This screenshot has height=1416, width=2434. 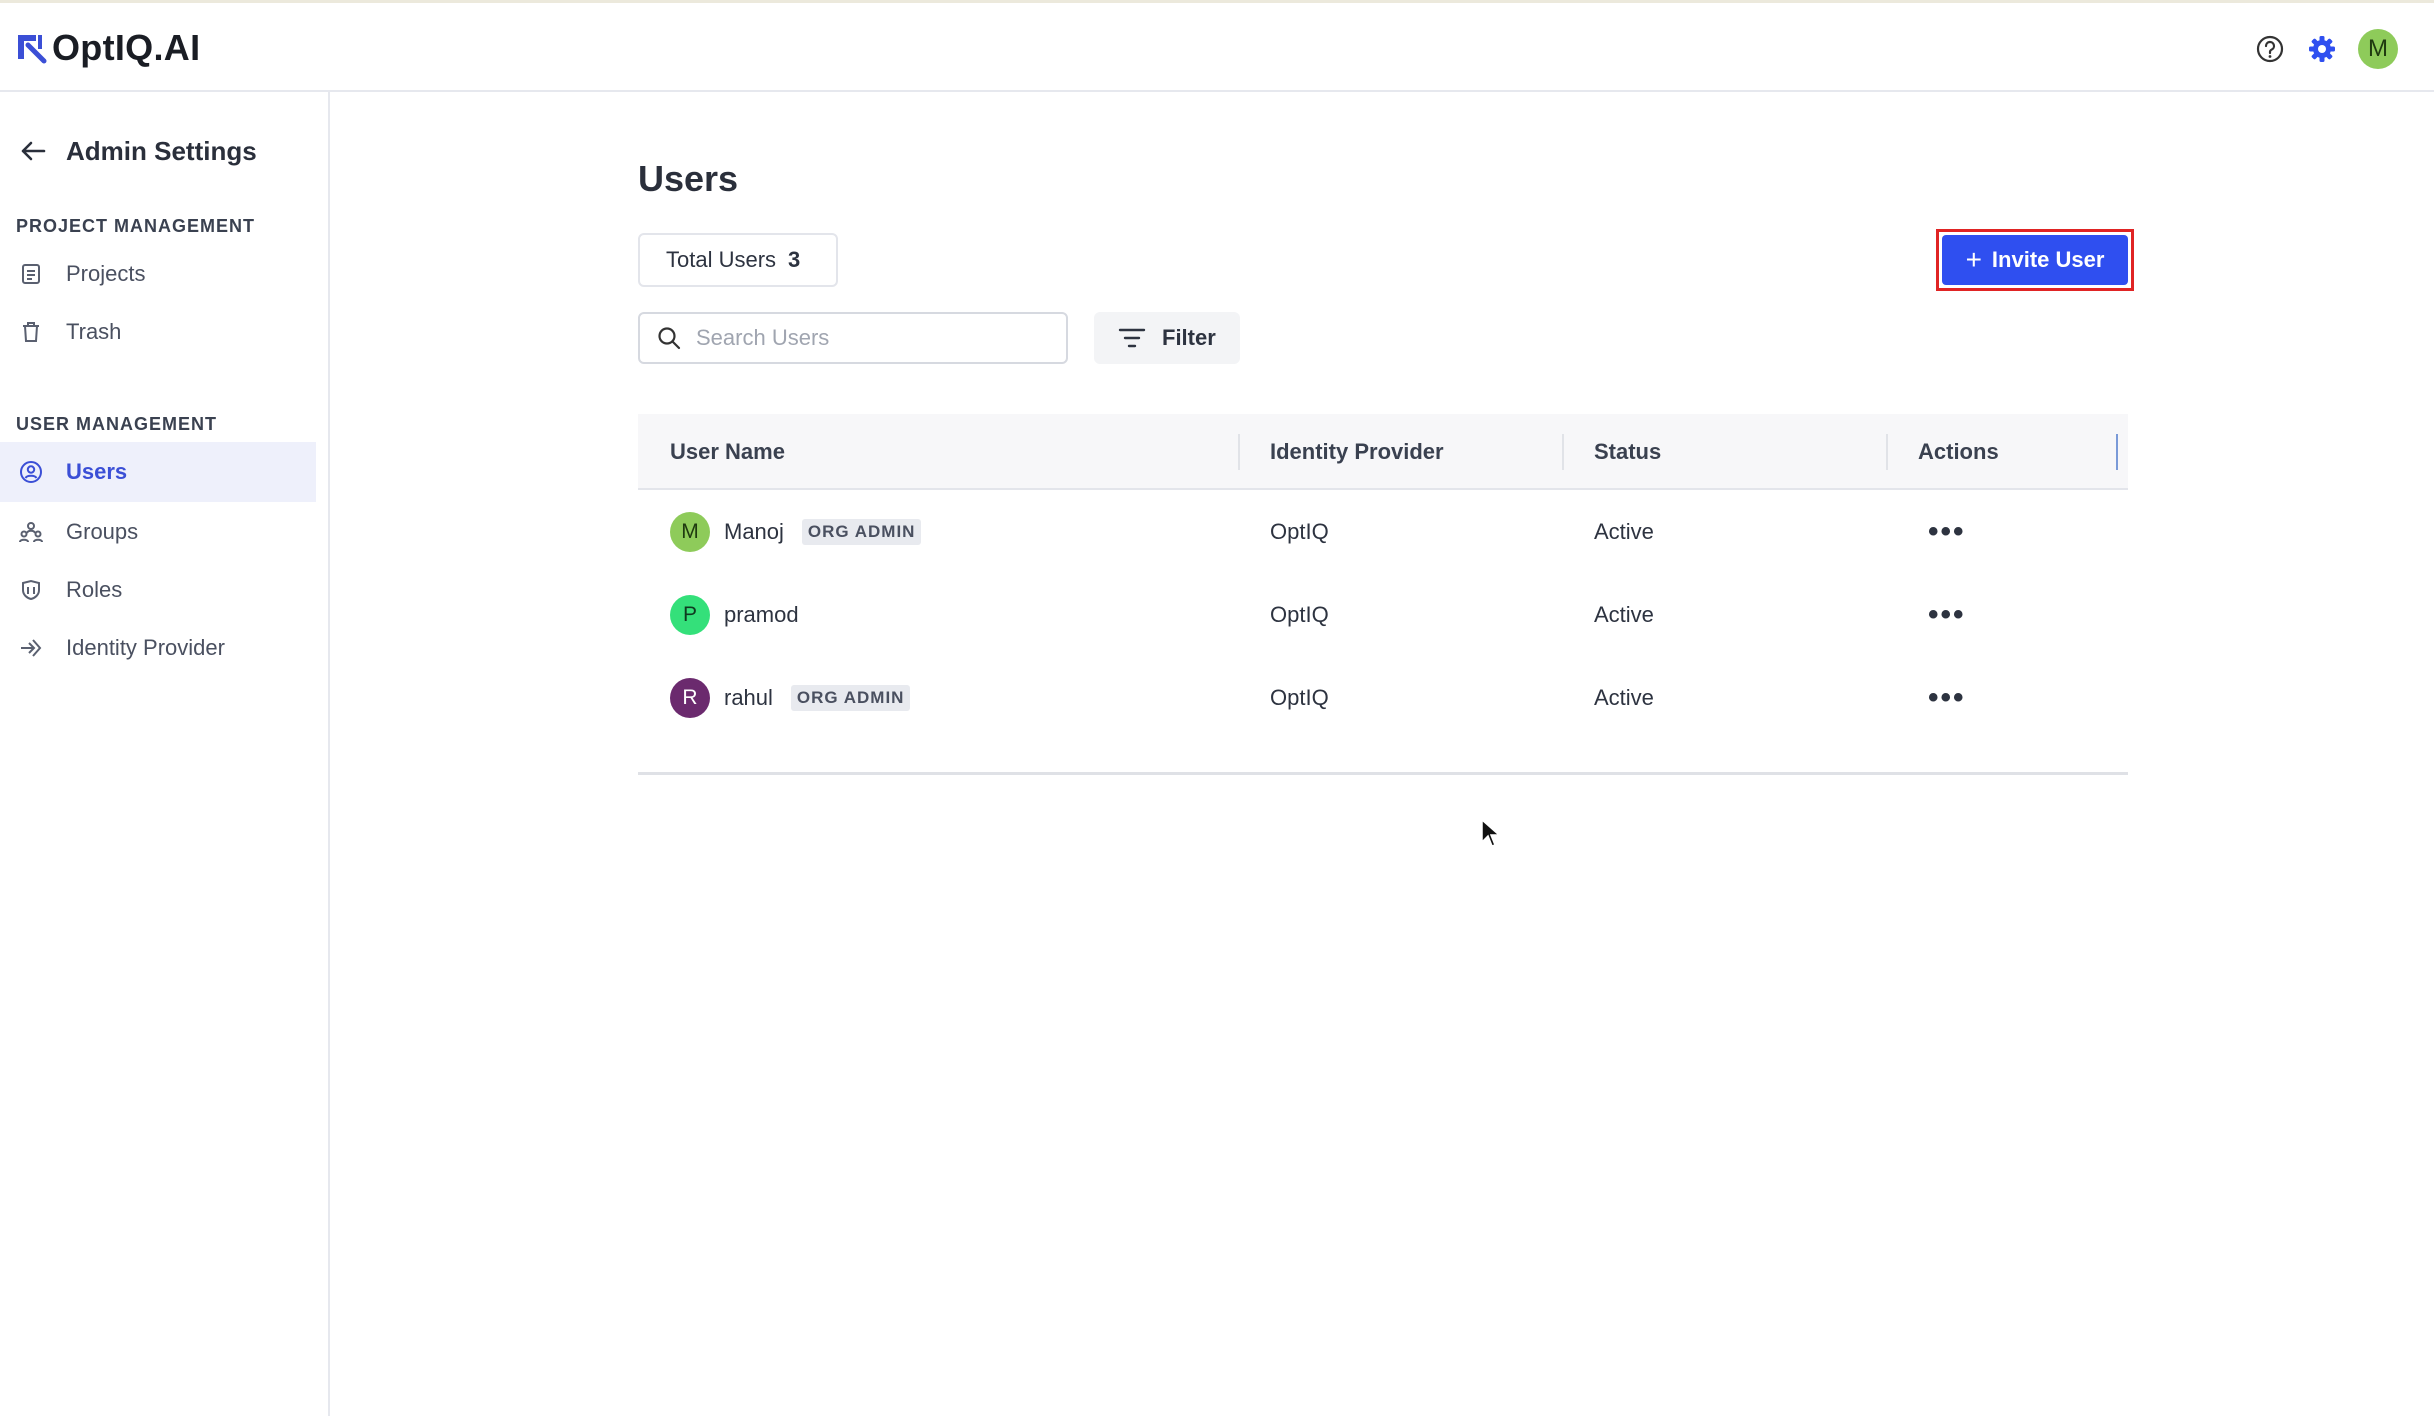 I want to click on user-name-cell: R rahul ORG ADMIN, so click(x=790, y=697).